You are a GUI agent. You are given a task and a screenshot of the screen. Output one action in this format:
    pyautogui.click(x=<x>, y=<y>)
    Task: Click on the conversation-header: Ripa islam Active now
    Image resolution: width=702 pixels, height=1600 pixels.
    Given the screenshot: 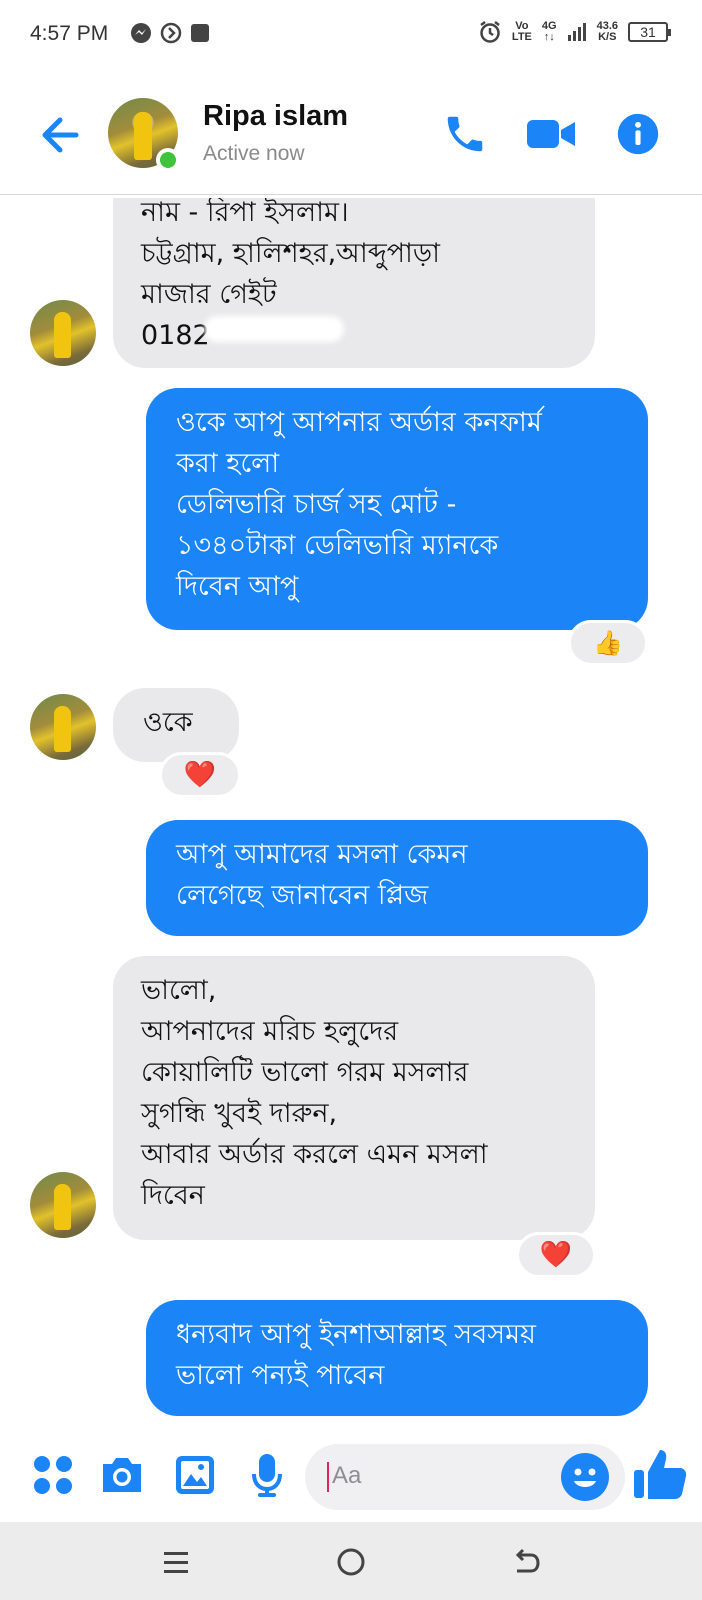 What is the action you would take?
    pyautogui.click(x=351, y=133)
    